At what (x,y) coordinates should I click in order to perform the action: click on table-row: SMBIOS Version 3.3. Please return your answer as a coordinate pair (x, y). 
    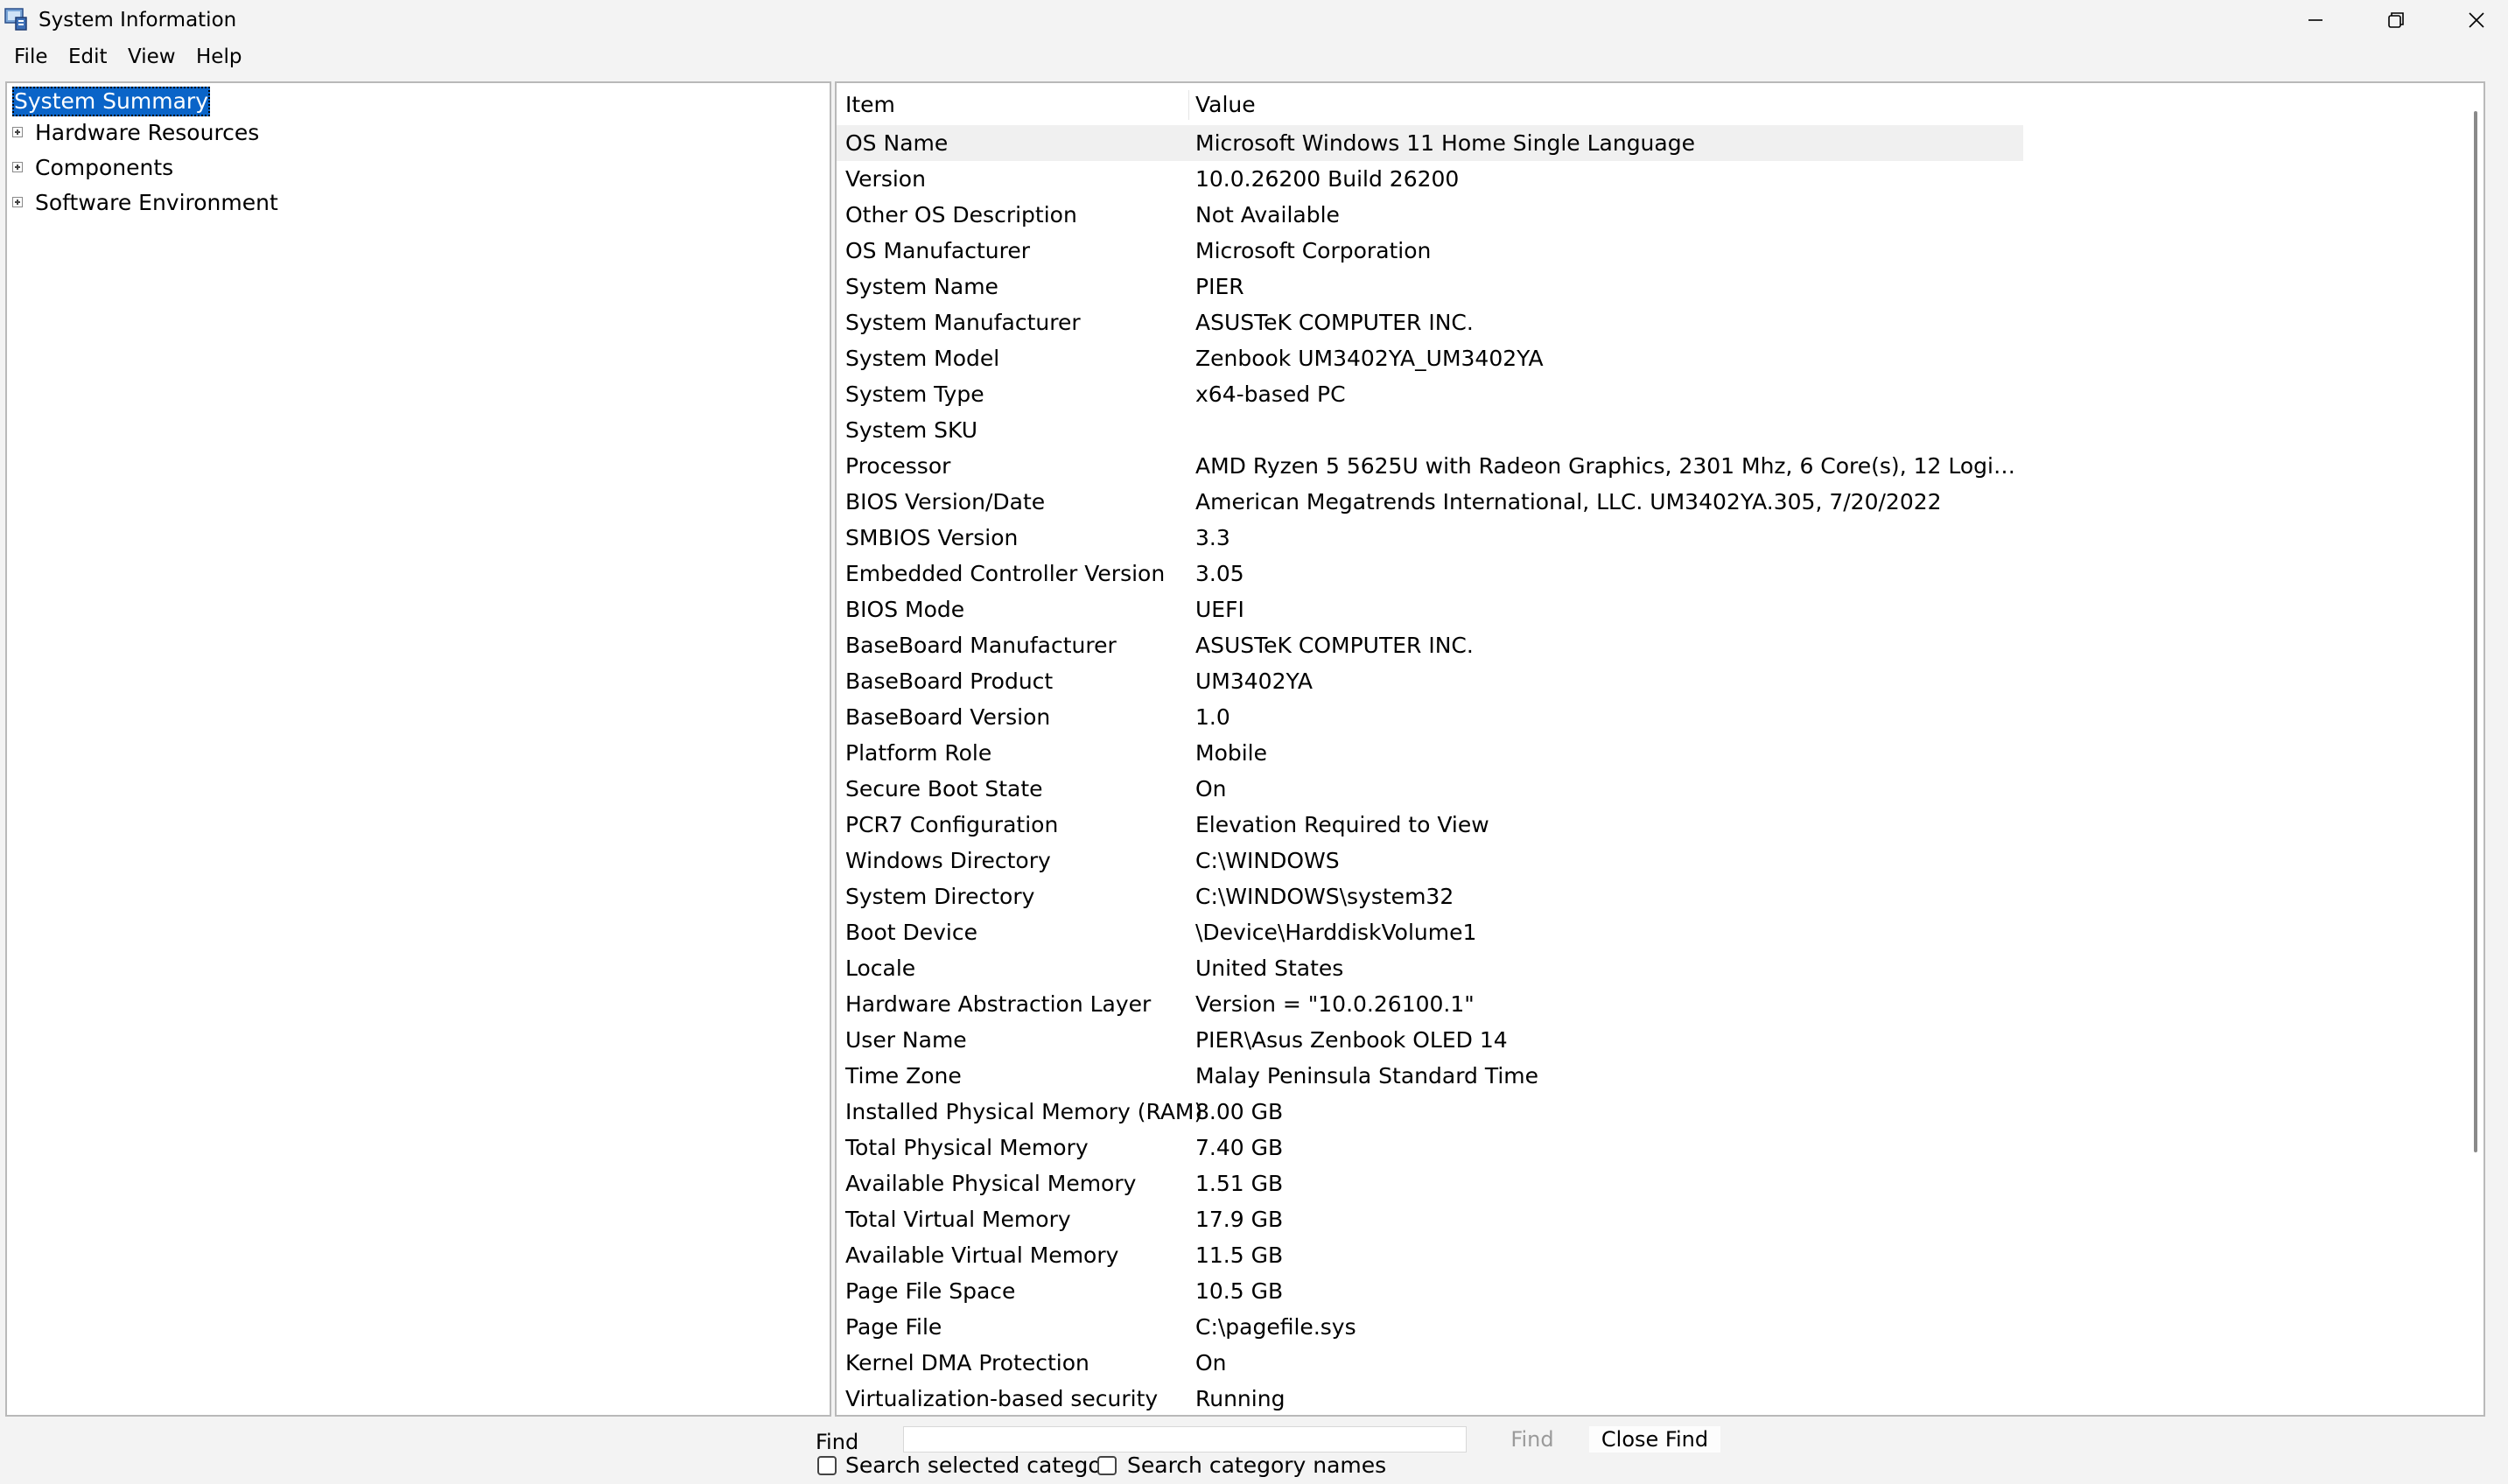
    Looking at the image, I should click on (1430, 538).